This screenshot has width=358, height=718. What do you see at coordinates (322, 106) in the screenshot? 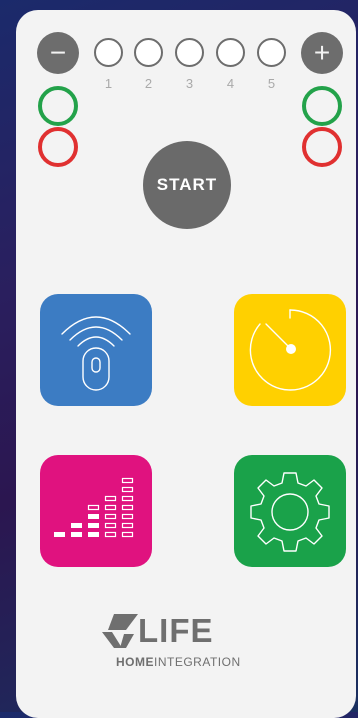
I see `right-green-ring-button` at bounding box center [322, 106].